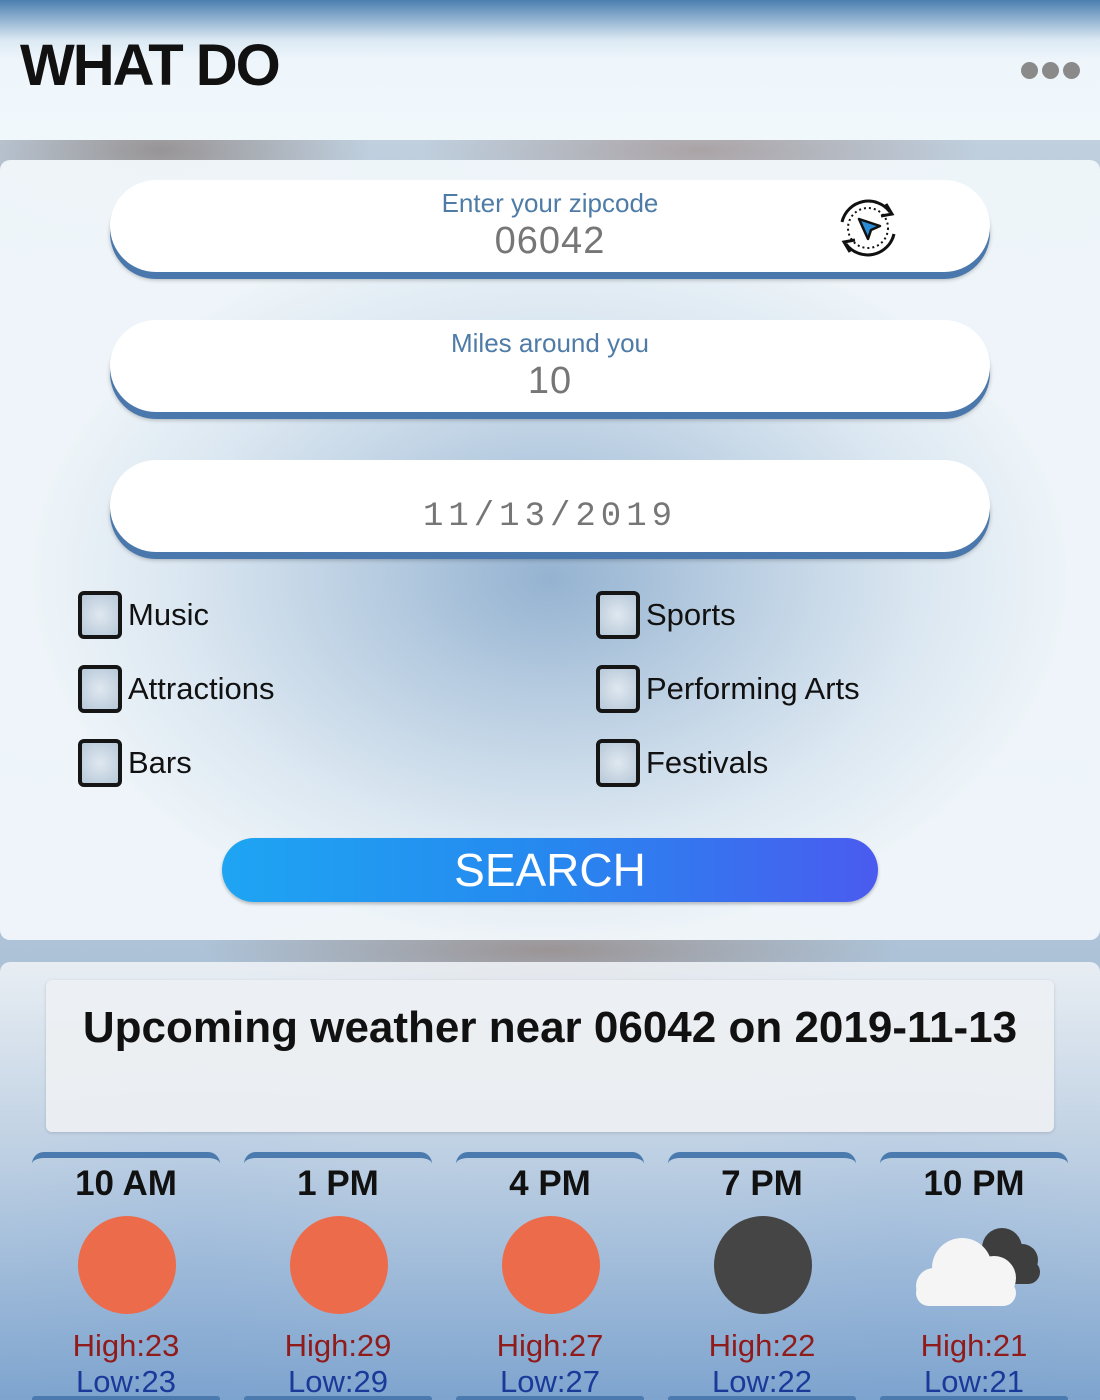  I want to click on checkbox-label: Performing Arts, so click(753, 688).